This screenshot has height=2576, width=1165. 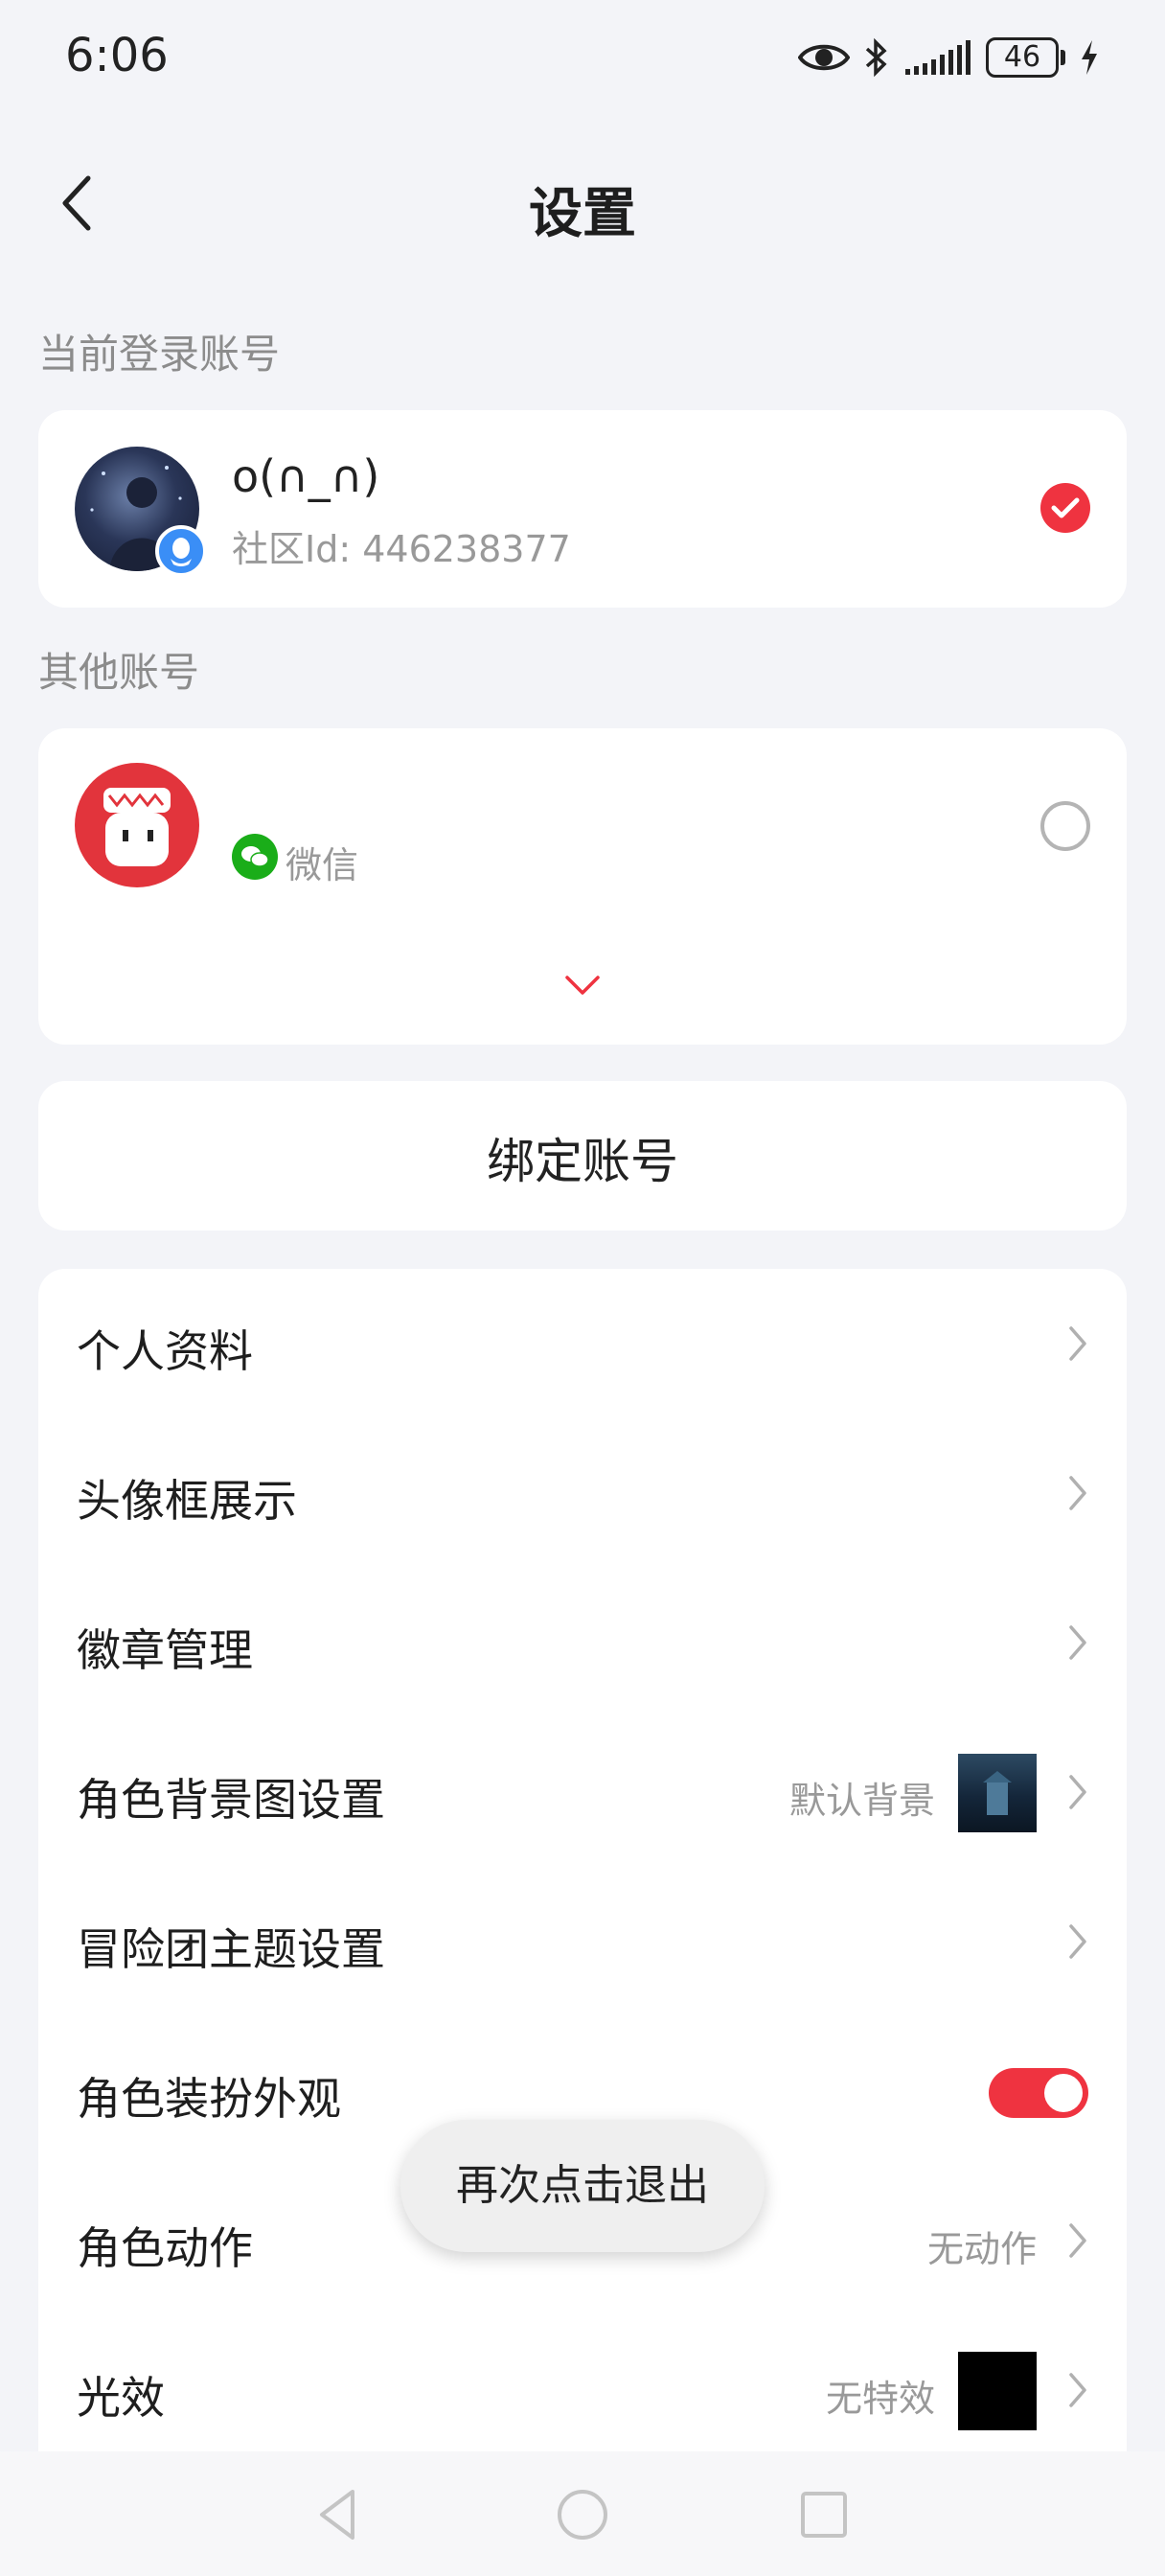 I want to click on page-title: 设置, so click(x=582, y=214).